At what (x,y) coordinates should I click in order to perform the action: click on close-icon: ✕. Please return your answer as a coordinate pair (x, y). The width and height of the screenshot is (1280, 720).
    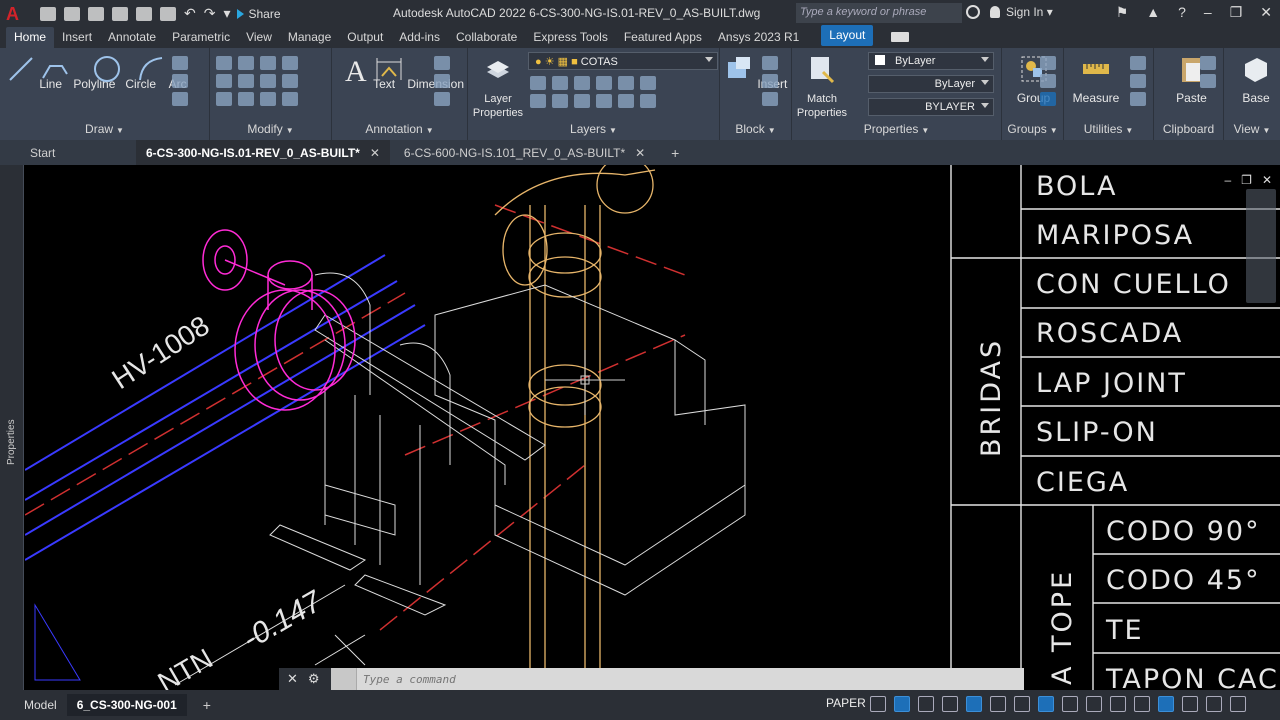
    Looking at the image, I should click on (1266, 12).